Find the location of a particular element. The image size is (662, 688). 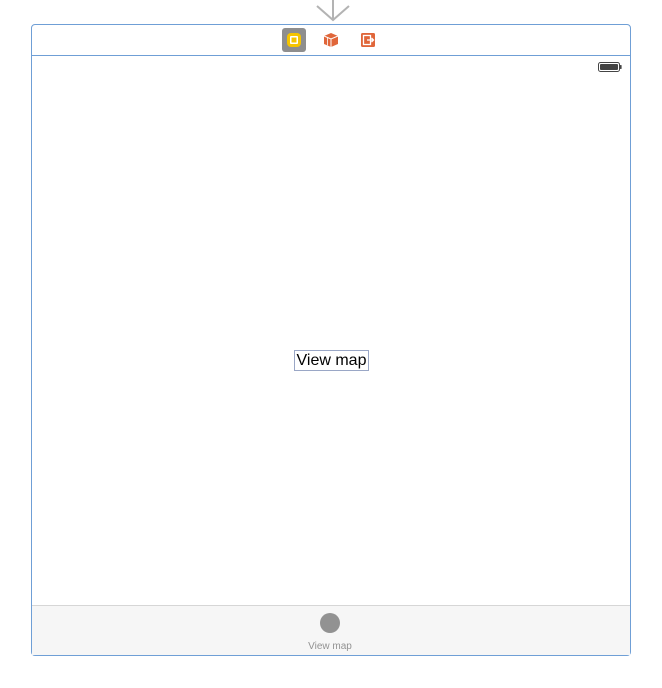

battery-icon is located at coordinates (610, 67).